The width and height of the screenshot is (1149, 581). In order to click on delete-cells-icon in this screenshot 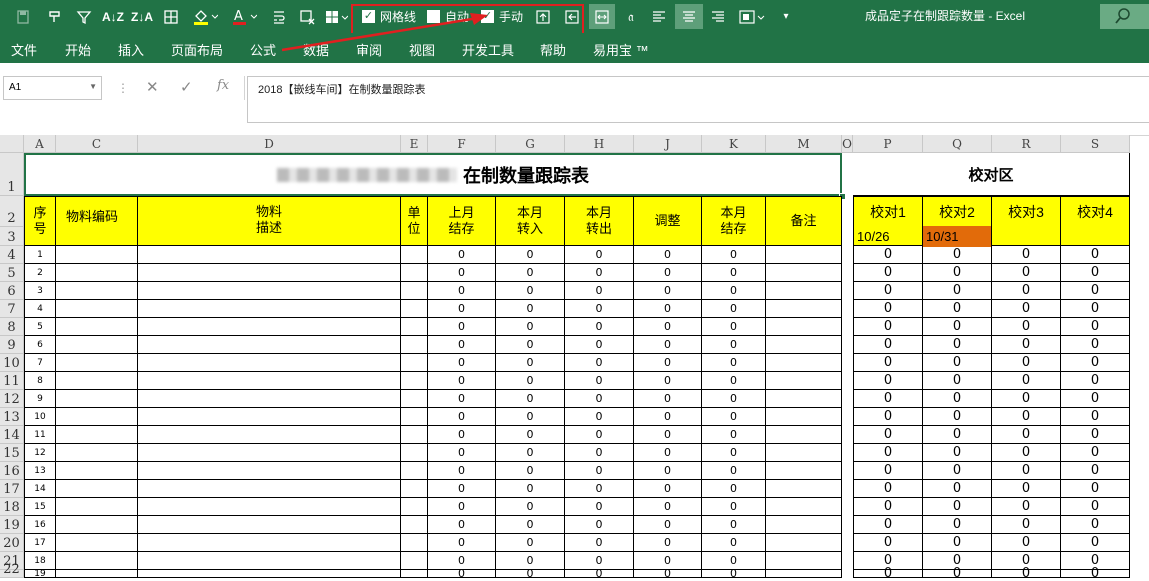, I will do `click(307, 16)`.